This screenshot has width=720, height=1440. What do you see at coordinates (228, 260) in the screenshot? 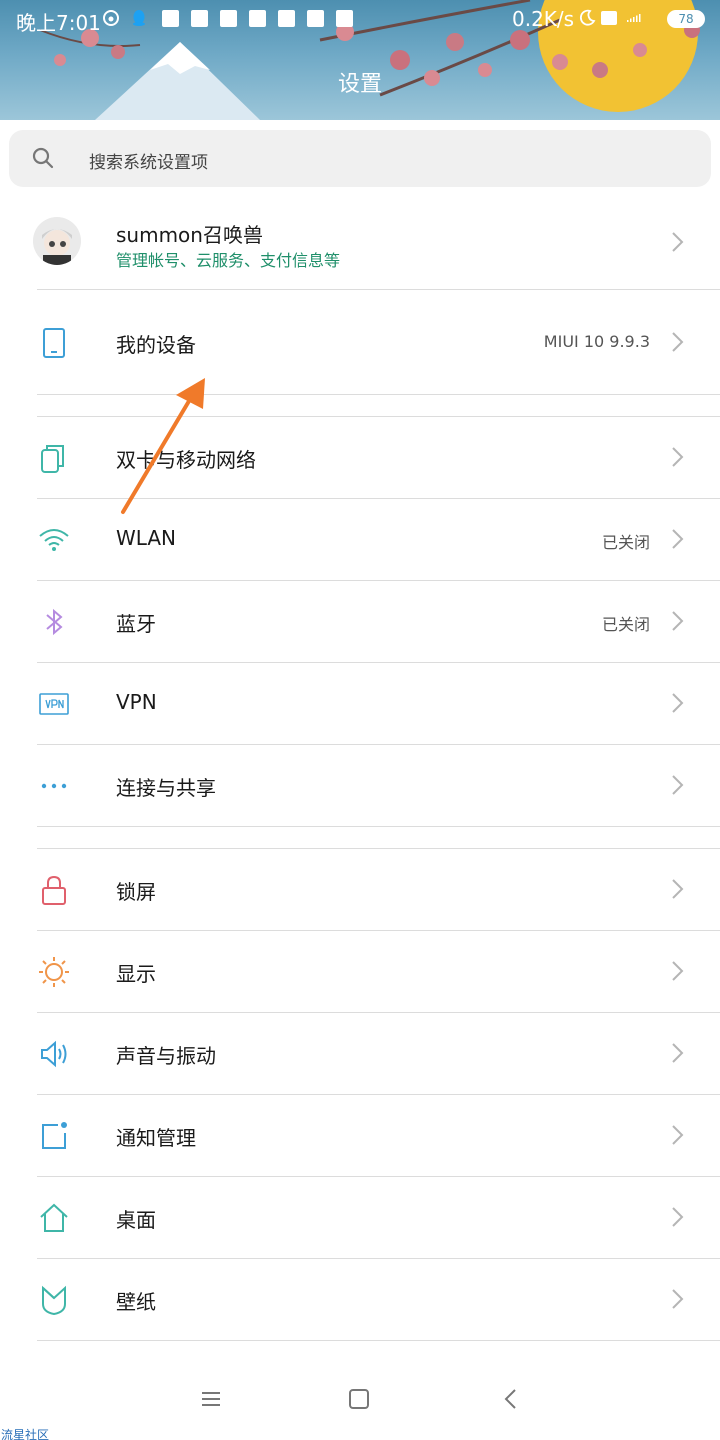
I see `account-subtitle: 管理帐号、云服务、支付信息等` at bounding box center [228, 260].